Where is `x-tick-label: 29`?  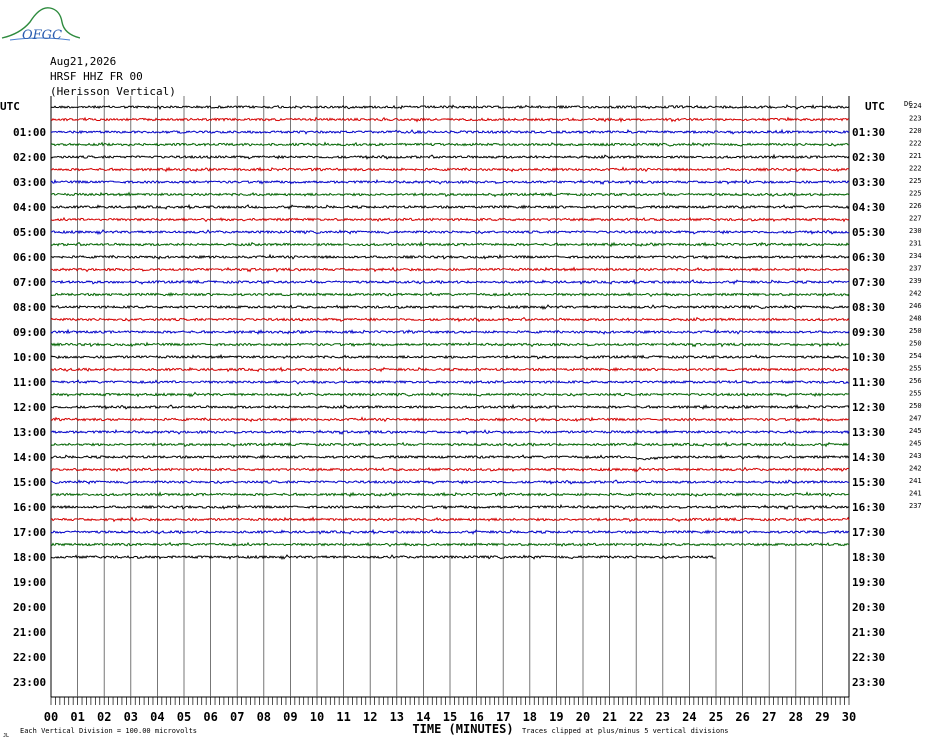
x-tick-label: 29 is located at coordinates (822, 717).